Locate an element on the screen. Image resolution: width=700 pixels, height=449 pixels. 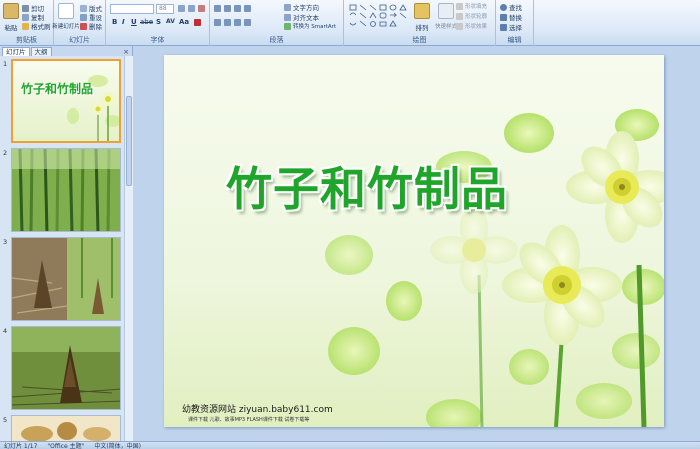
drawing-group: 排列 快速样式 形状填充 形状轮廓 形状效果 绘图 is located at coordinates (420, 23).